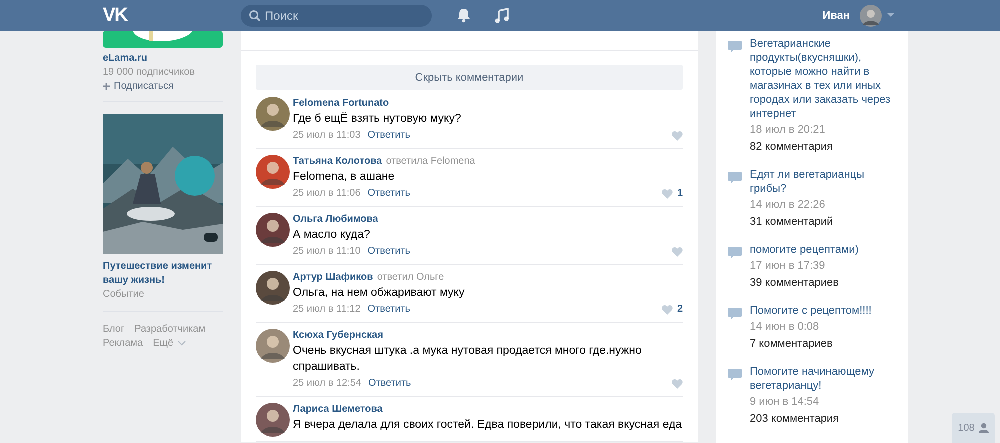  What do you see at coordinates (824, 344) in the screenshot?
I see `comment-count: 7 комментариев` at bounding box center [824, 344].